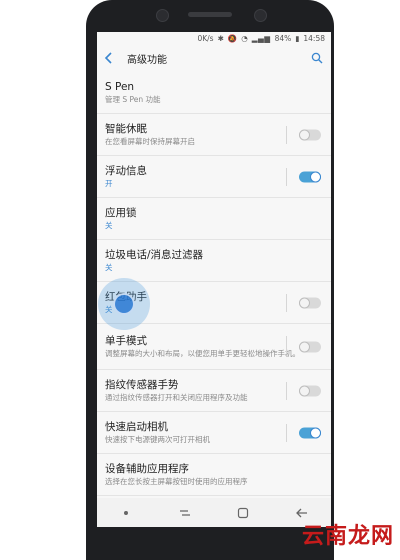  I want to click on settings-item-title: 应用锁, so click(121, 212).